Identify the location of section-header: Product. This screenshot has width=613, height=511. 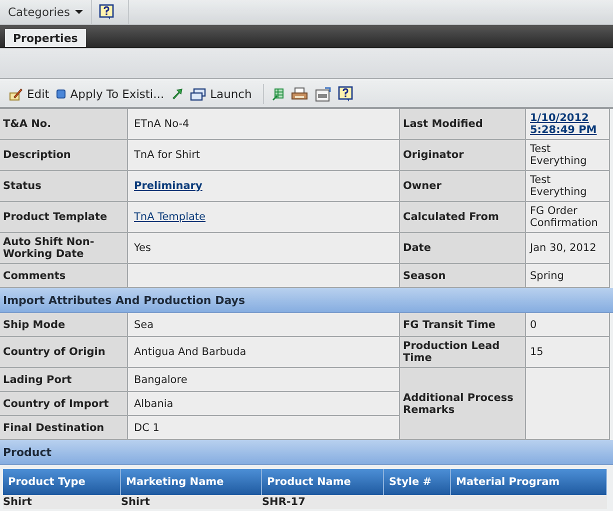
(306, 452).